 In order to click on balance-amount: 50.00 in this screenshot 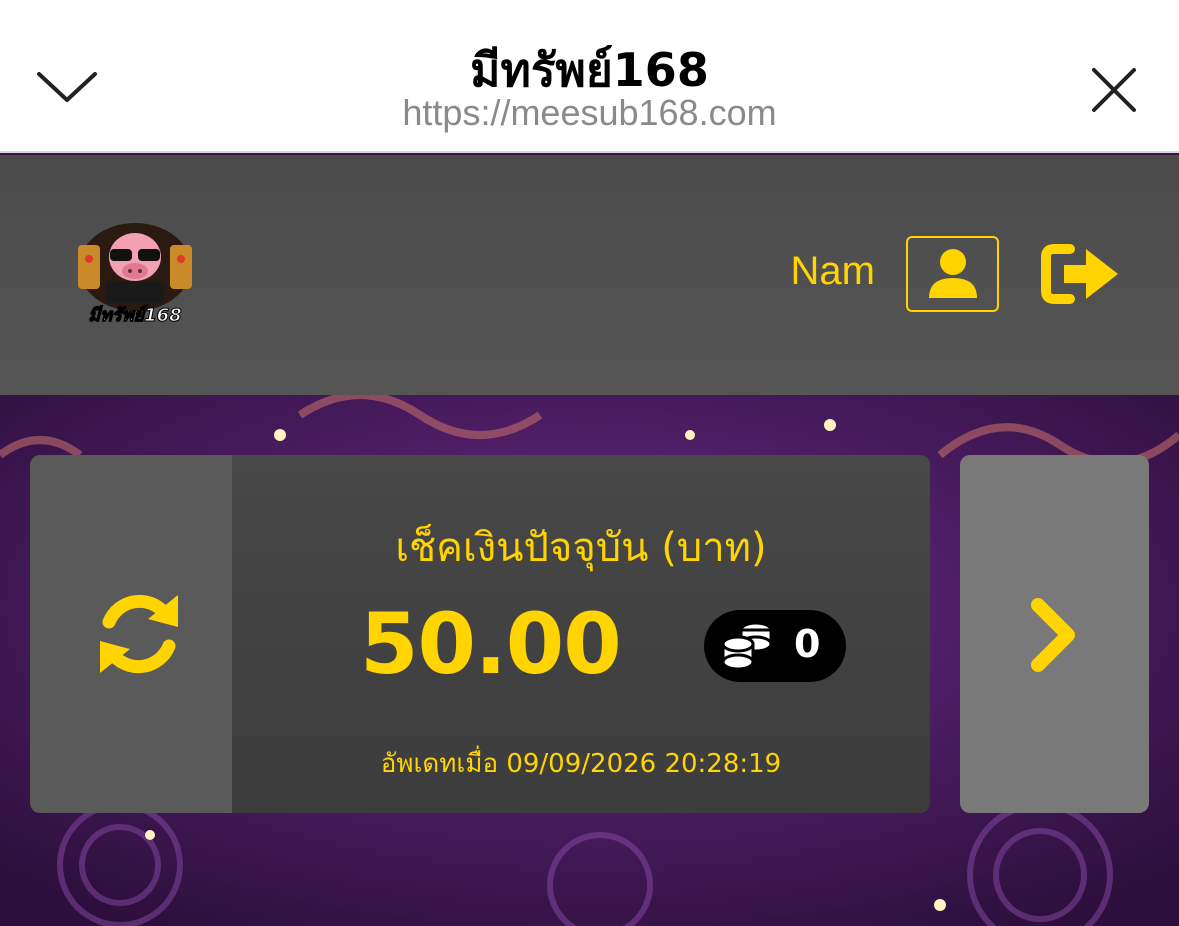, I will do `click(491, 644)`.